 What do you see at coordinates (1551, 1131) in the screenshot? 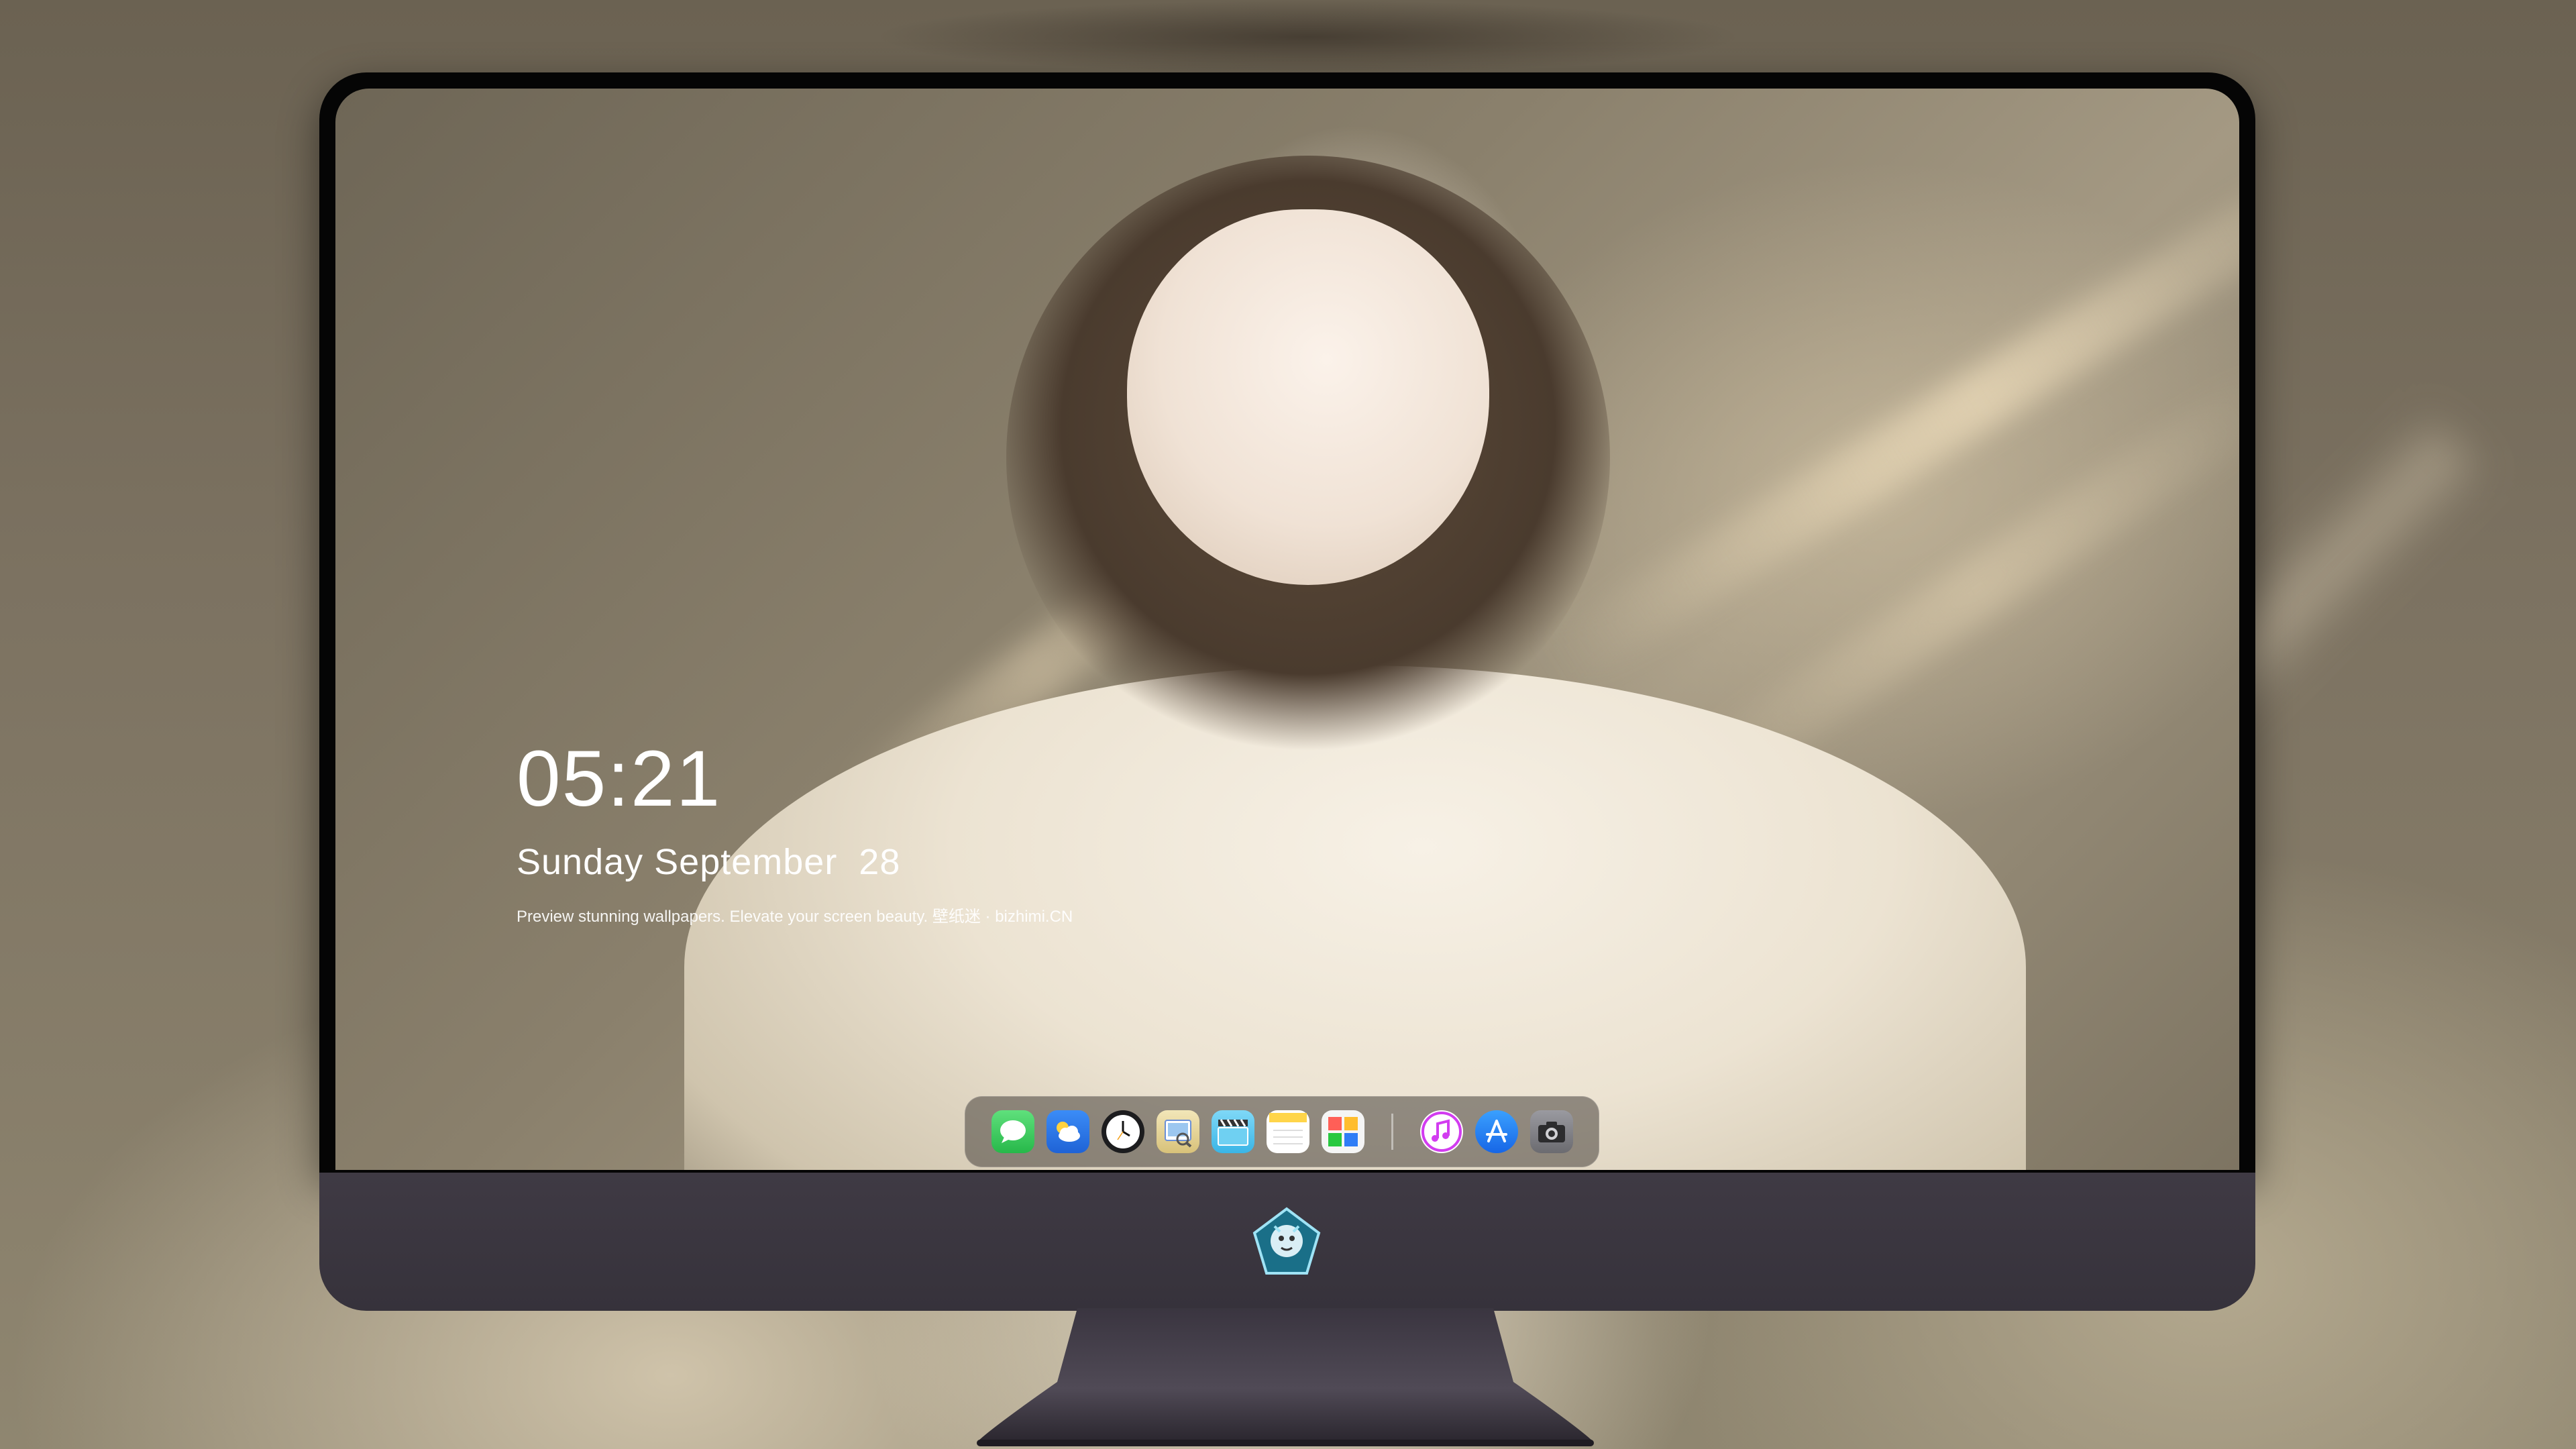
I see `camera-icon` at bounding box center [1551, 1131].